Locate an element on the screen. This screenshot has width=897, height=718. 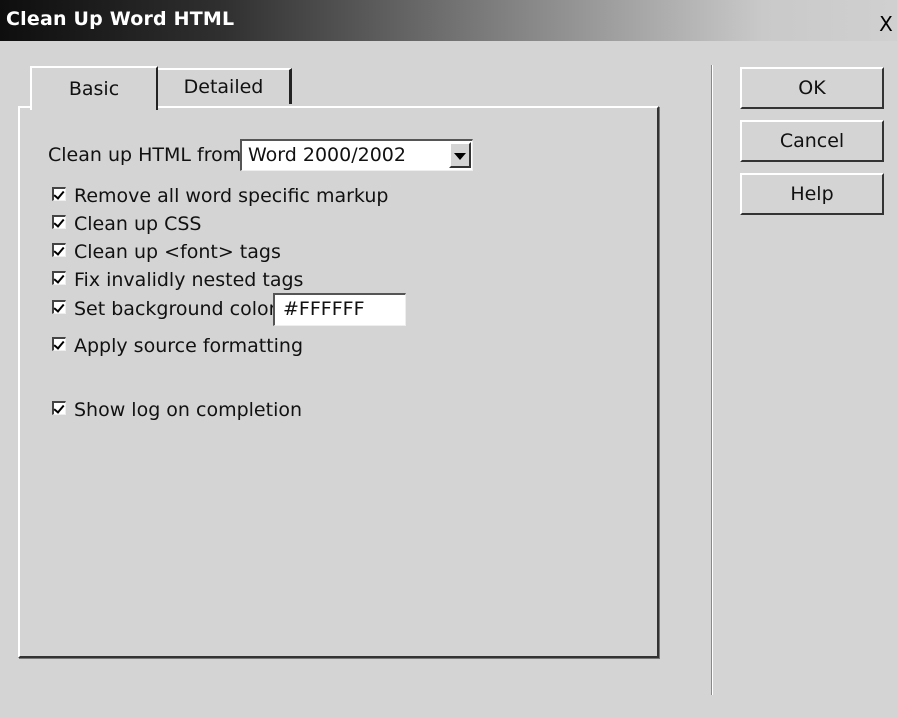
clean-up-font-tags-label: Clean up <font> tags is located at coordinates (177, 252).